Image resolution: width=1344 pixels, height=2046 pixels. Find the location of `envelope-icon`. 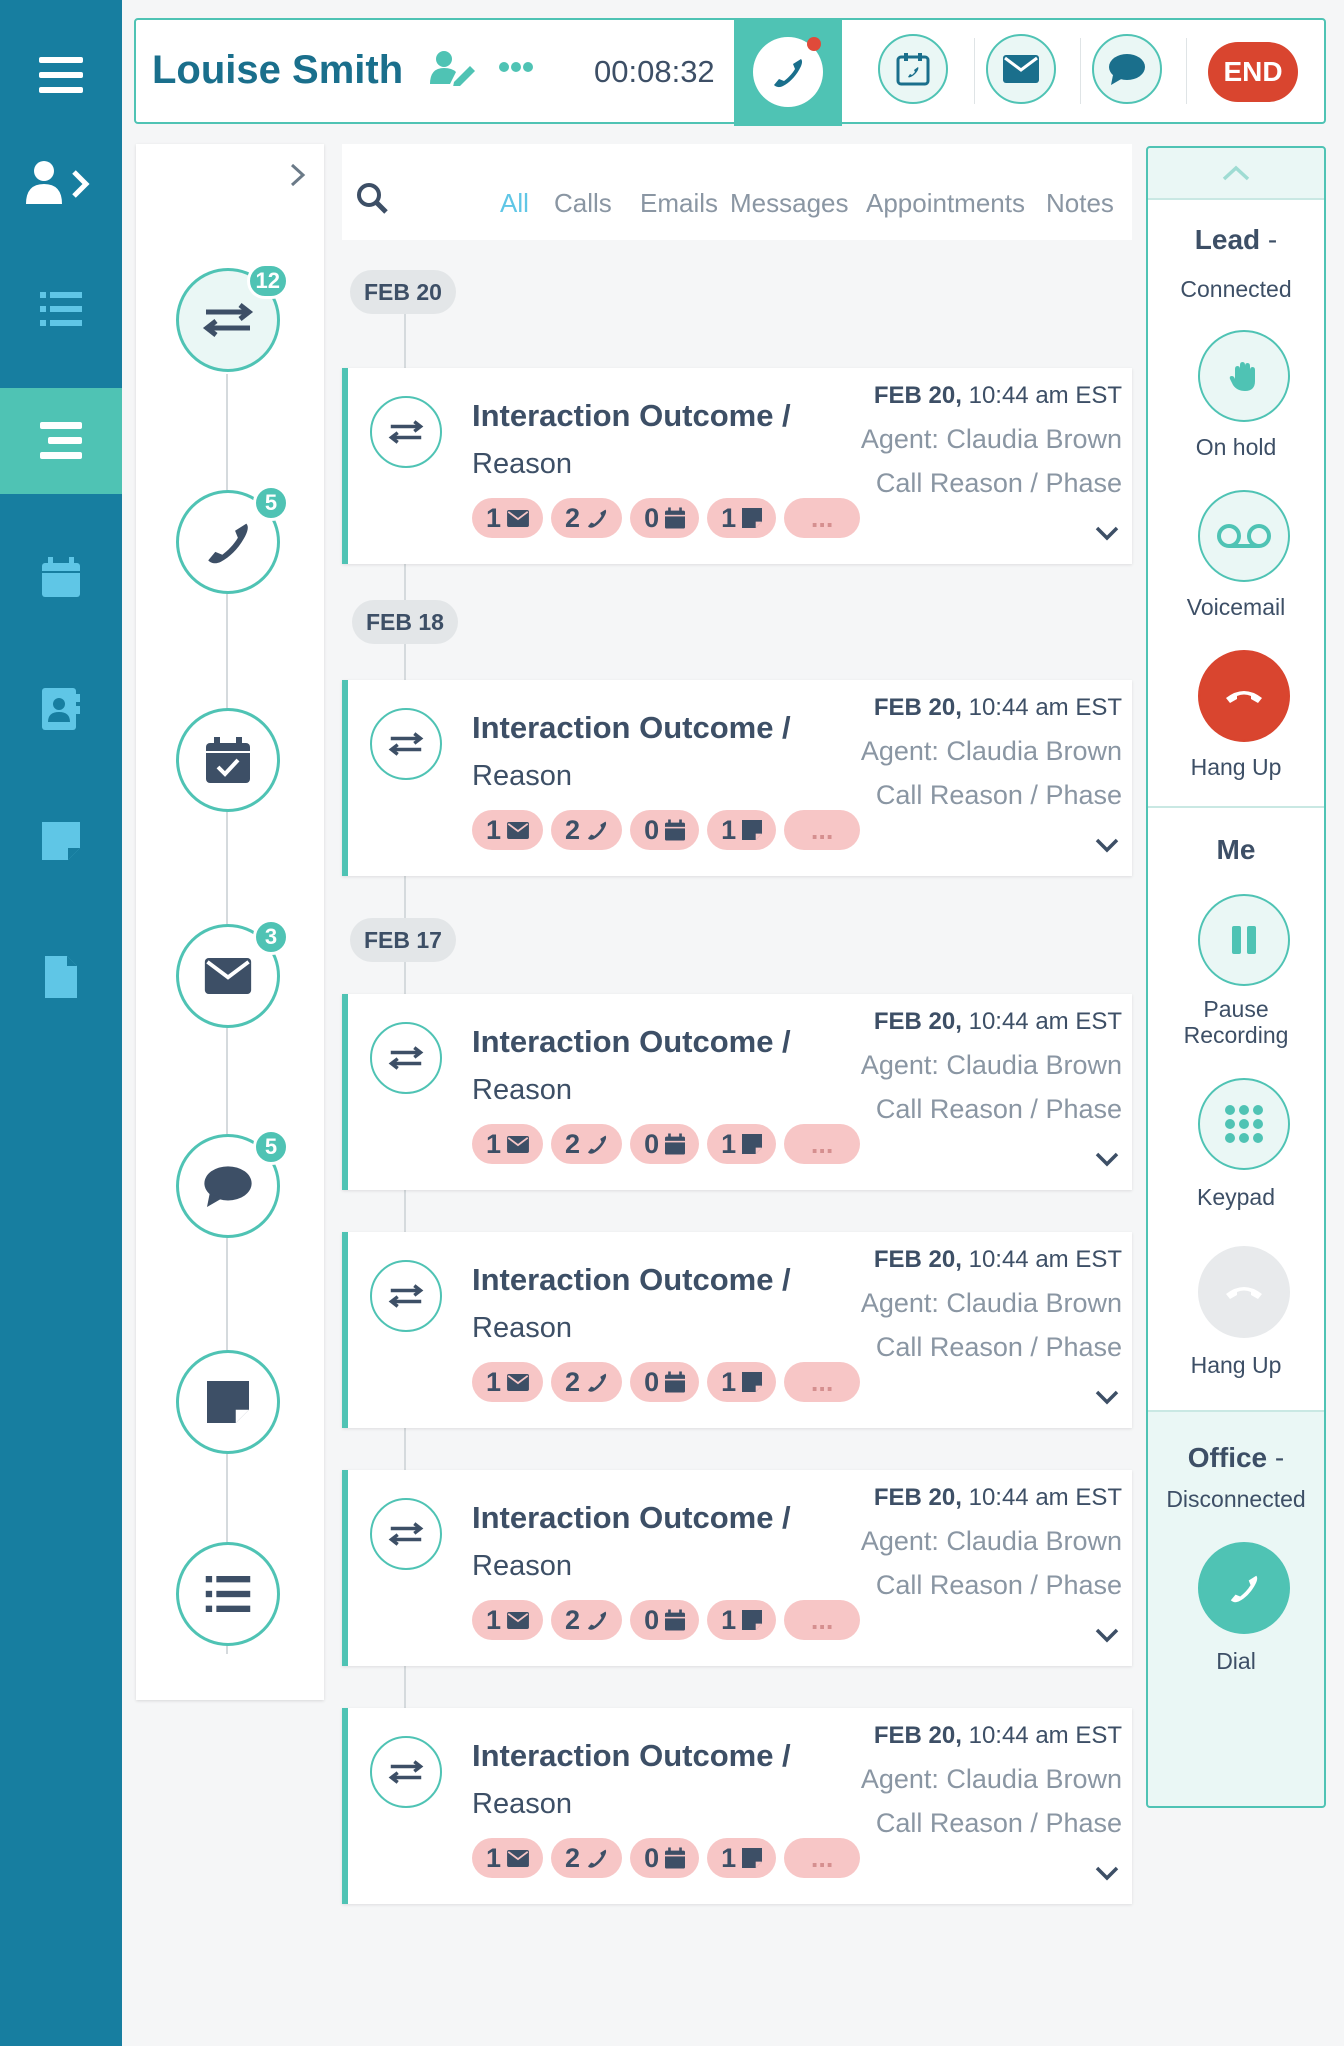

envelope-icon is located at coordinates (518, 1144).